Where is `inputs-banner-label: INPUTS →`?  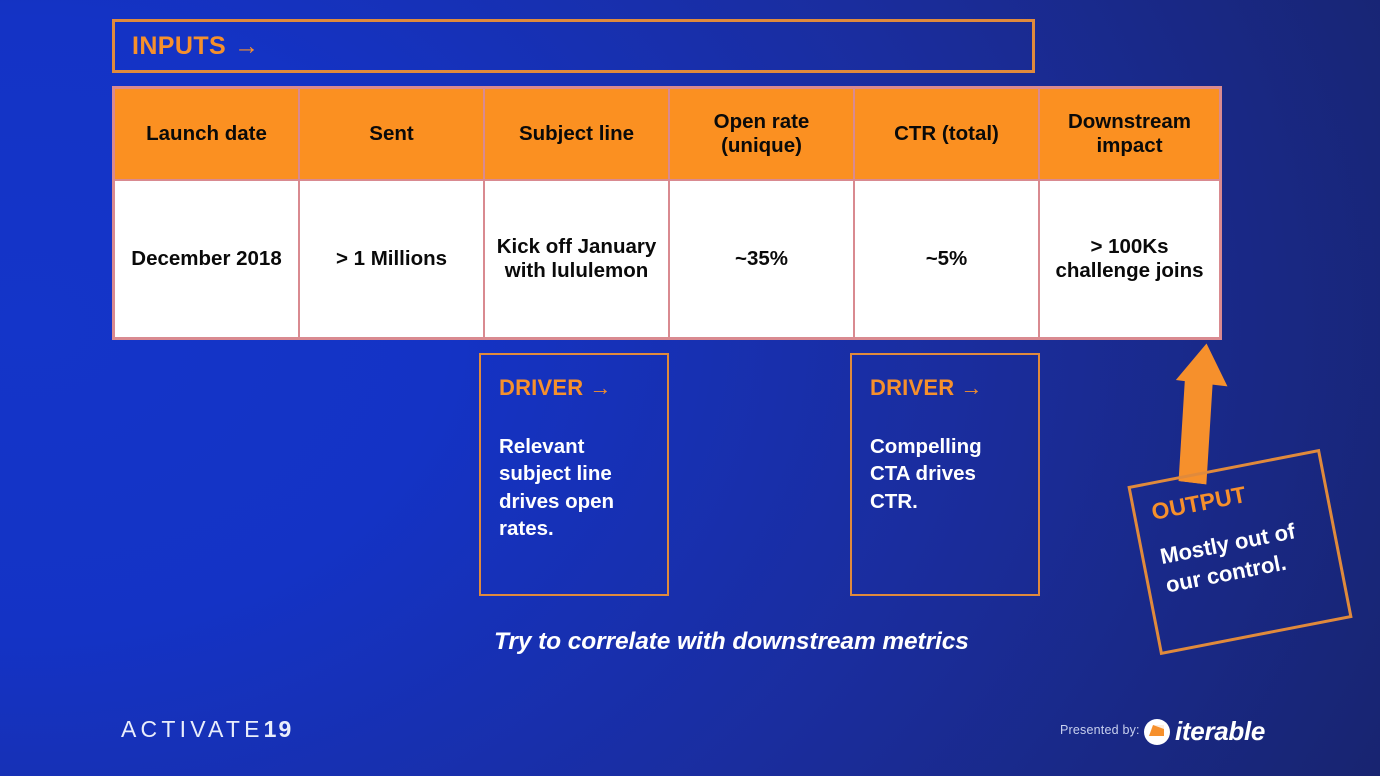
inputs-banner-label: INPUTS → is located at coordinates (196, 45).